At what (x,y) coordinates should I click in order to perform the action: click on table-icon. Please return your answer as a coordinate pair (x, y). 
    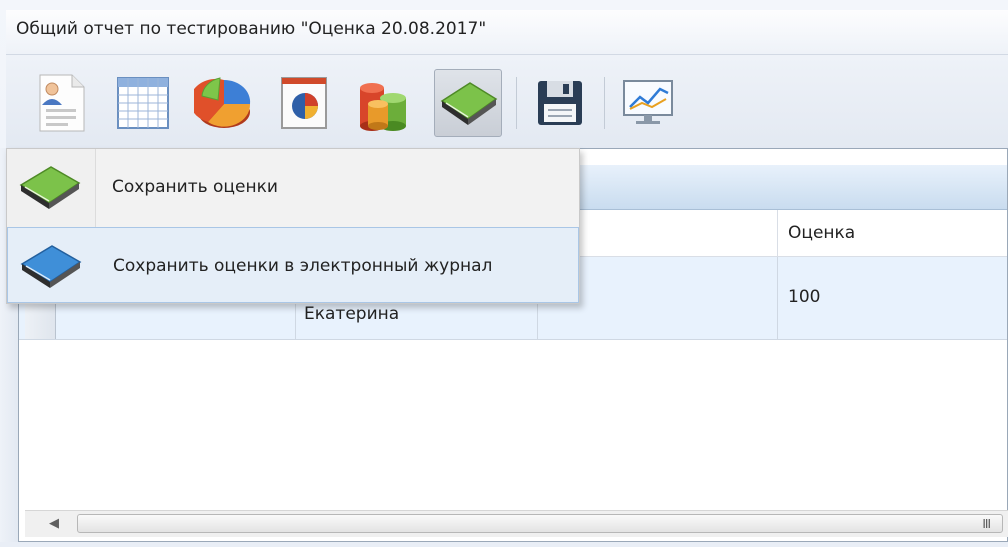
    Looking at the image, I should click on (143, 103).